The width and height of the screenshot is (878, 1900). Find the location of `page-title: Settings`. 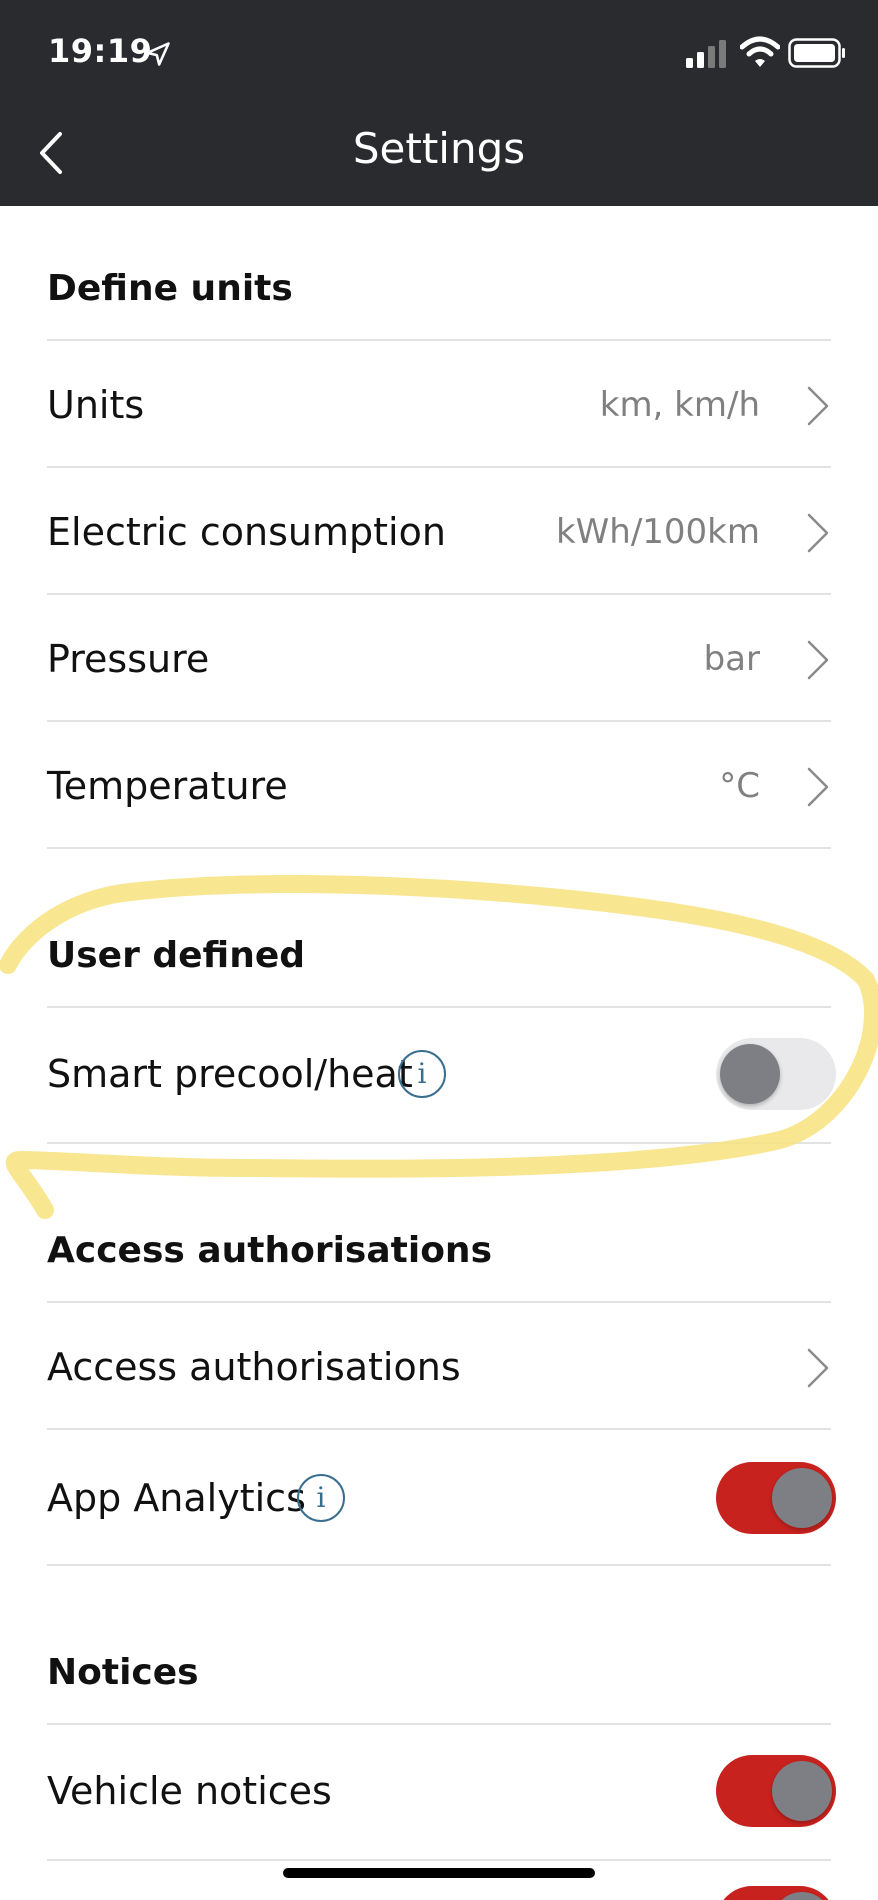

page-title: Settings is located at coordinates (439, 148).